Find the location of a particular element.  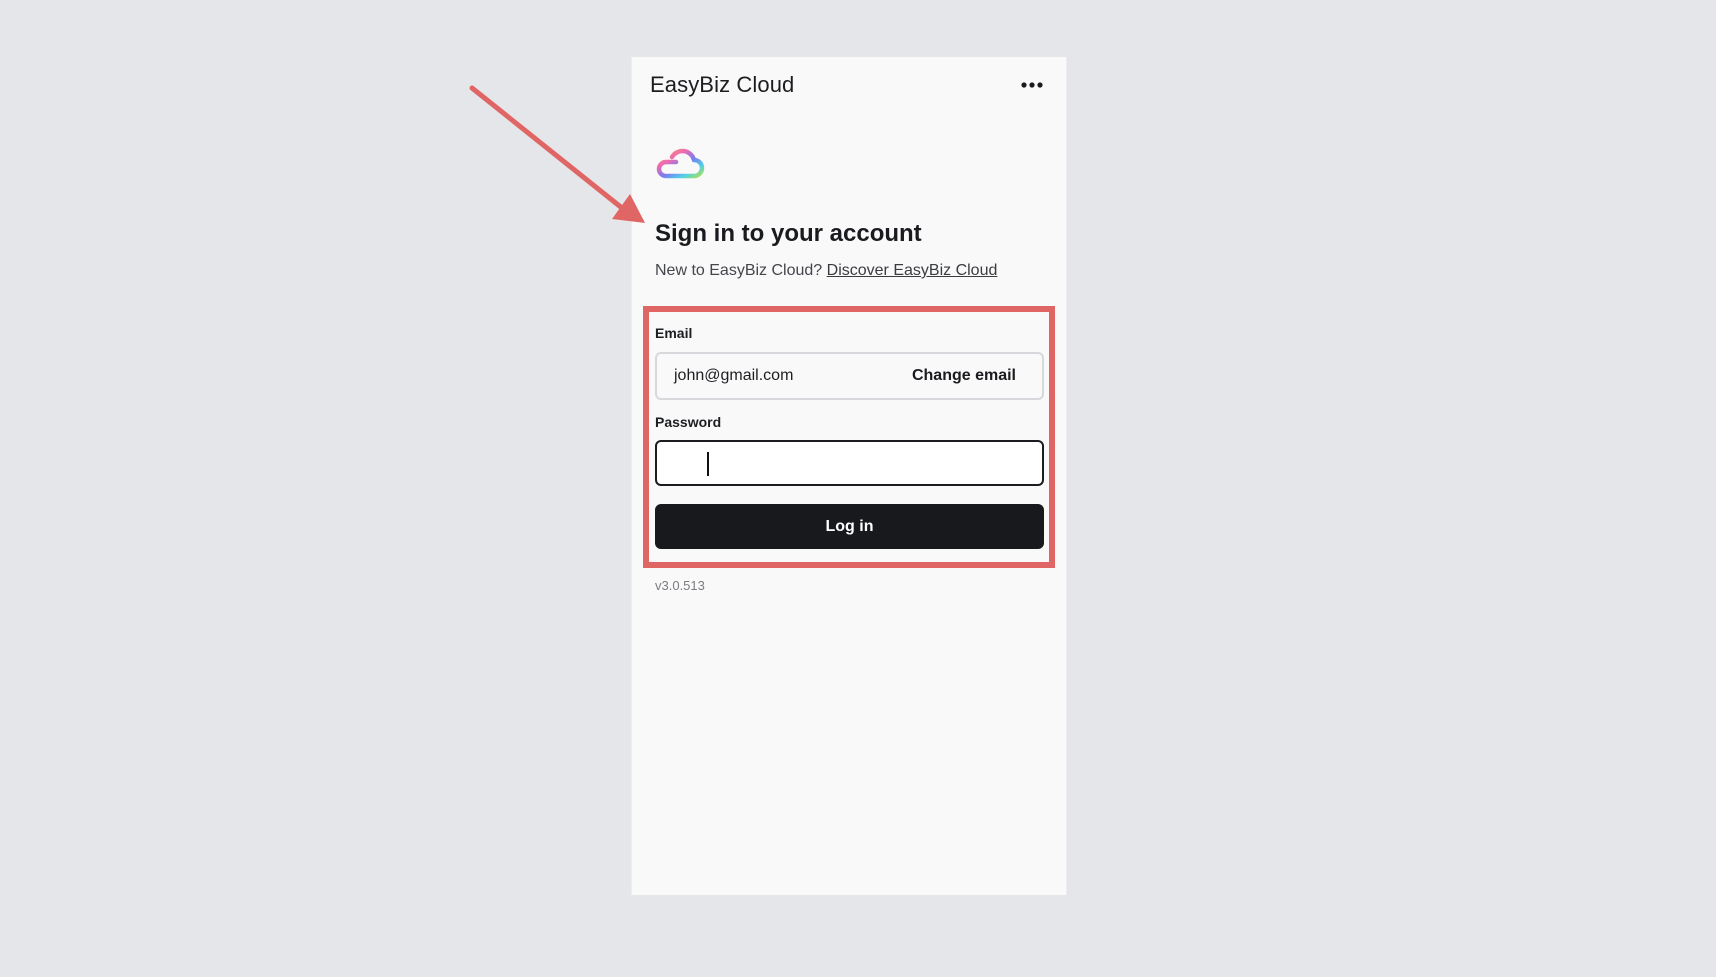

change-email-button: Change email is located at coordinates (964, 376).